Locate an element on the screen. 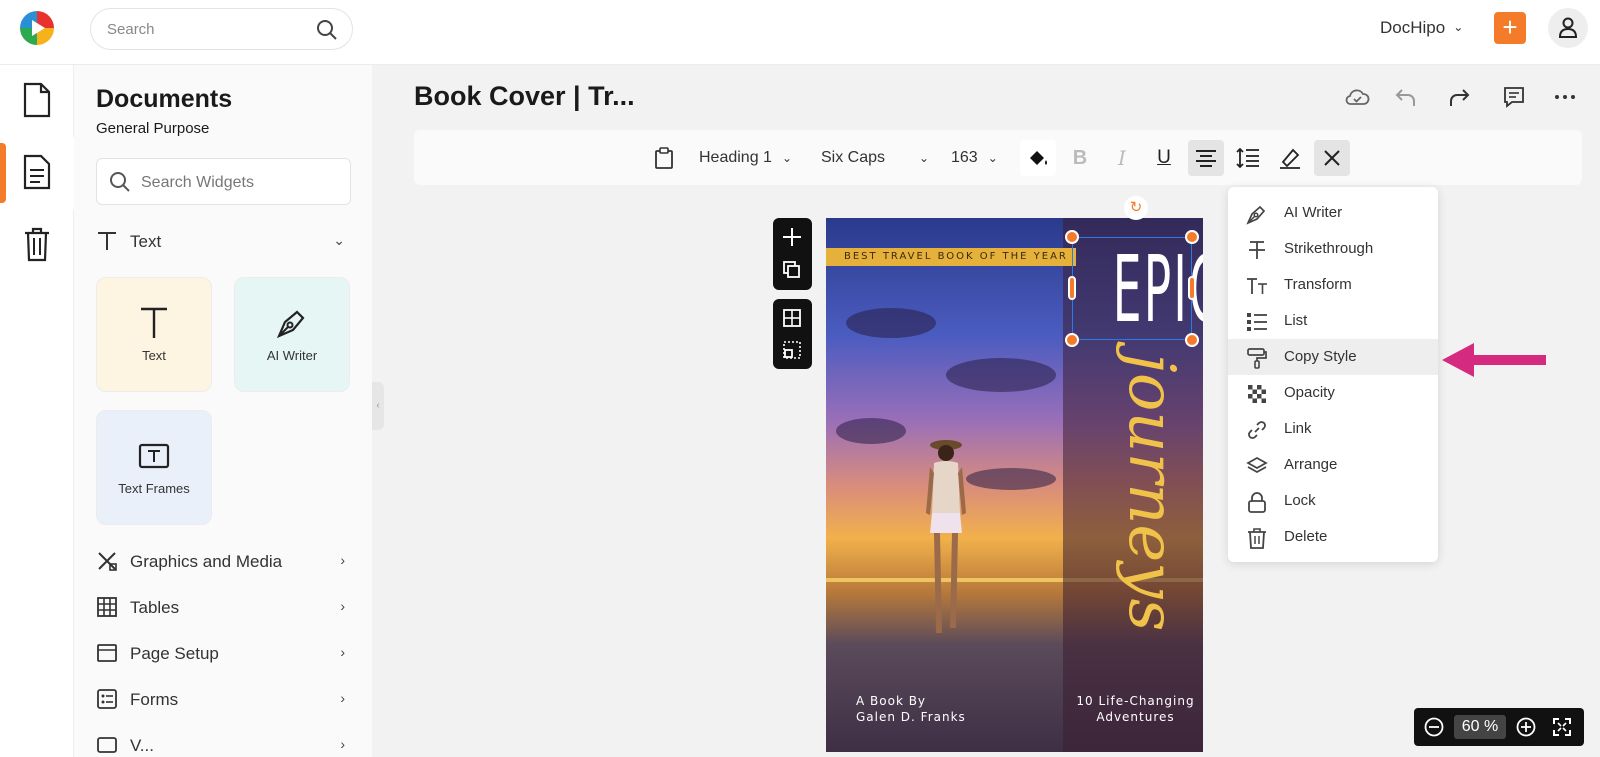 This screenshot has width=1600, height=757. text-style-dropdown: Heading 1 ⌄ is located at coordinates (745, 157).